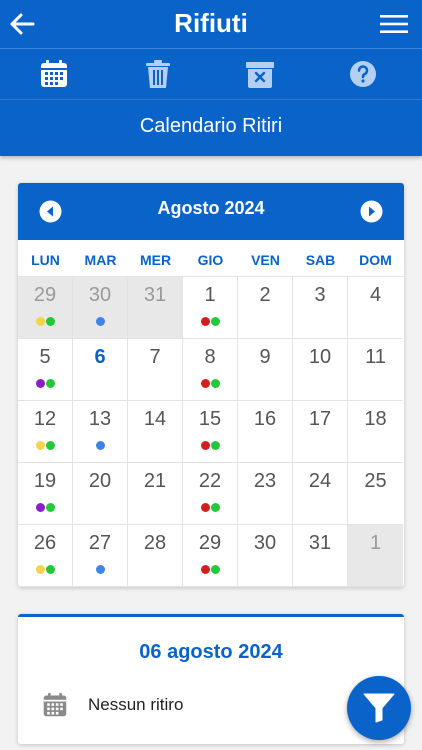  Describe the element at coordinates (375, 308) in the screenshot. I see `calendar-day: 4` at that location.